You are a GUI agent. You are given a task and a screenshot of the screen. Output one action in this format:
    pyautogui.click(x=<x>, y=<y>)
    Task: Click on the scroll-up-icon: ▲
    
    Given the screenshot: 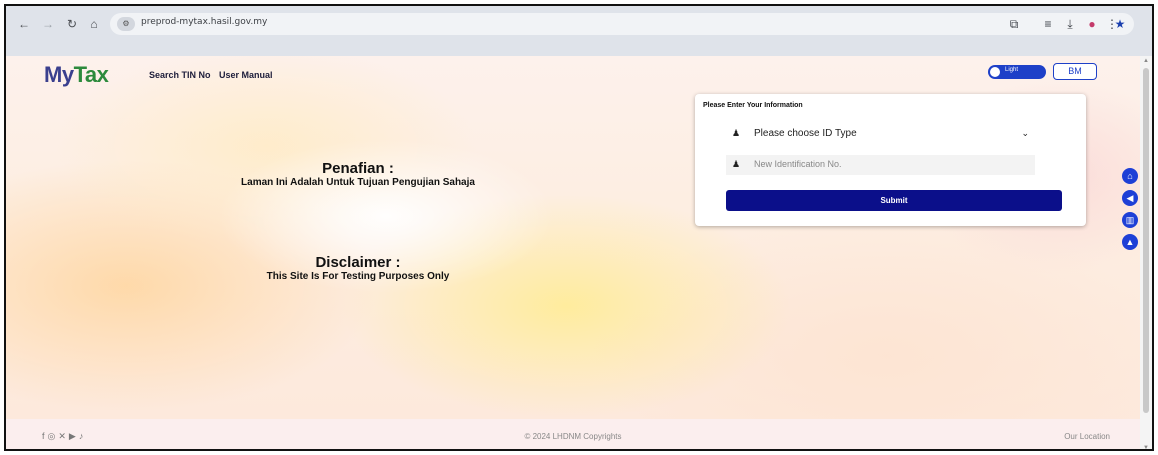 What is the action you would take?
    pyautogui.click(x=1146, y=61)
    